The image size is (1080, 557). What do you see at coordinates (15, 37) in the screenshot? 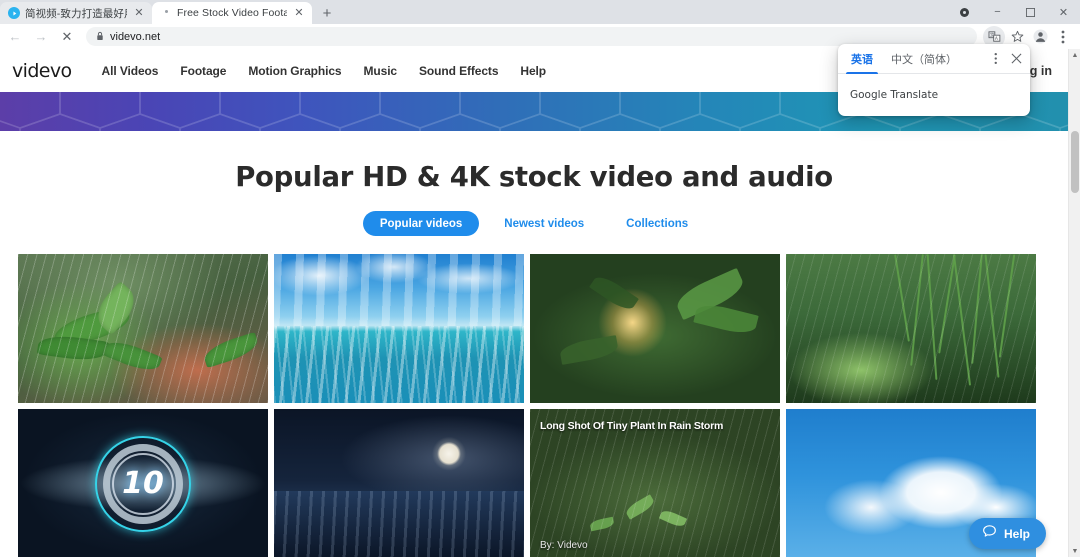
I see `back-icon: ←` at bounding box center [15, 37].